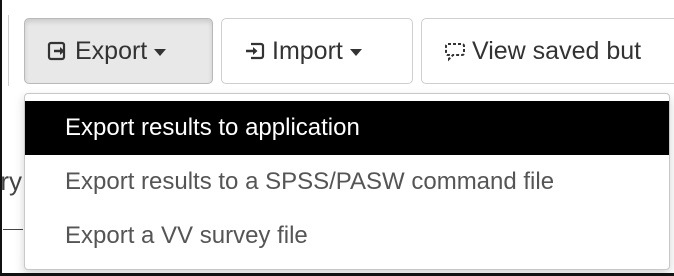  What do you see at coordinates (455, 51) in the screenshot?
I see `comment-icon` at bounding box center [455, 51].